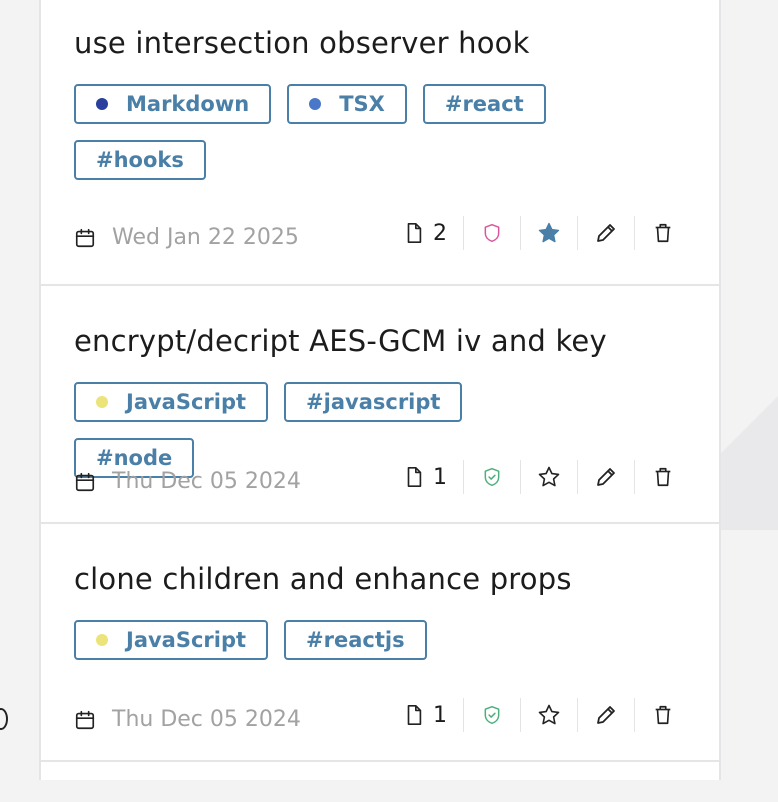 The width and height of the screenshot is (778, 802). What do you see at coordinates (134, 458) in the screenshot?
I see `tag-label: #node` at bounding box center [134, 458].